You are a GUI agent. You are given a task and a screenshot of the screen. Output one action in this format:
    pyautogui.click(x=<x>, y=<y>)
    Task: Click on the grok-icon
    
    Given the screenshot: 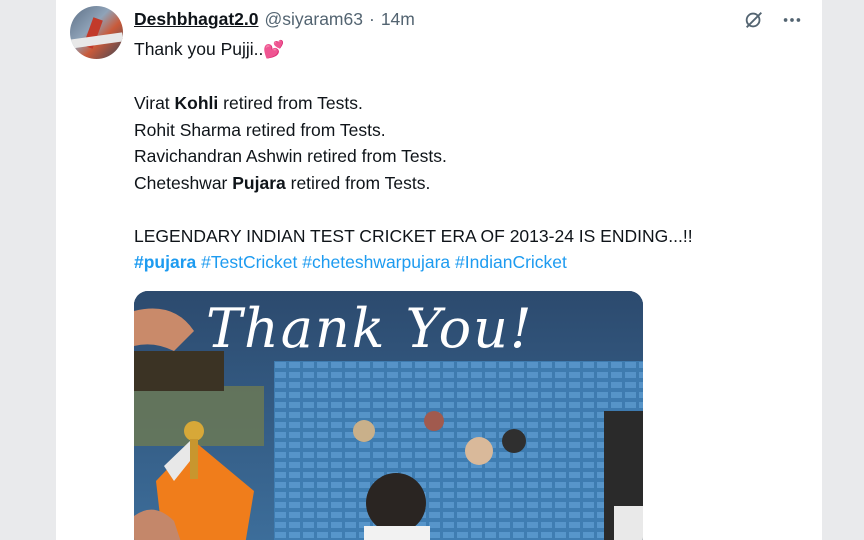 What is the action you would take?
    pyautogui.click(x=754, y=20)
    